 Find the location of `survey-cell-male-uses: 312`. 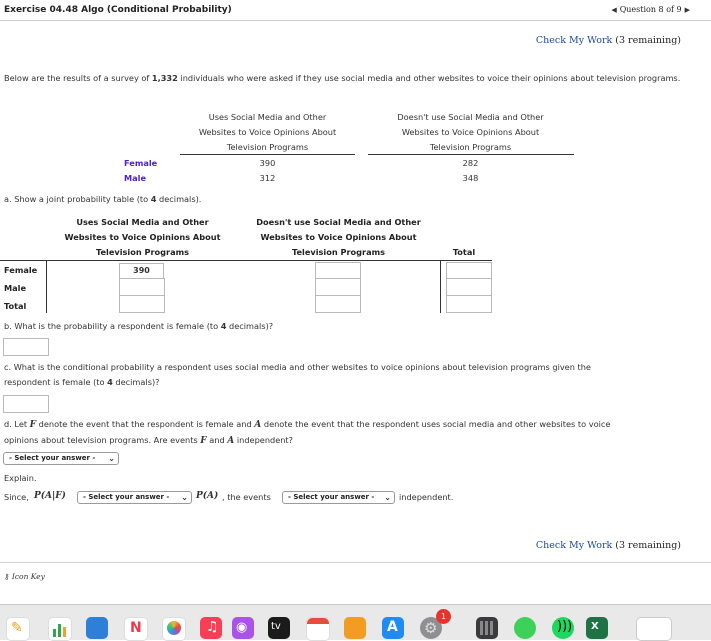

survey-cell-male-uses: 312 is located at coordinates (267, 178).